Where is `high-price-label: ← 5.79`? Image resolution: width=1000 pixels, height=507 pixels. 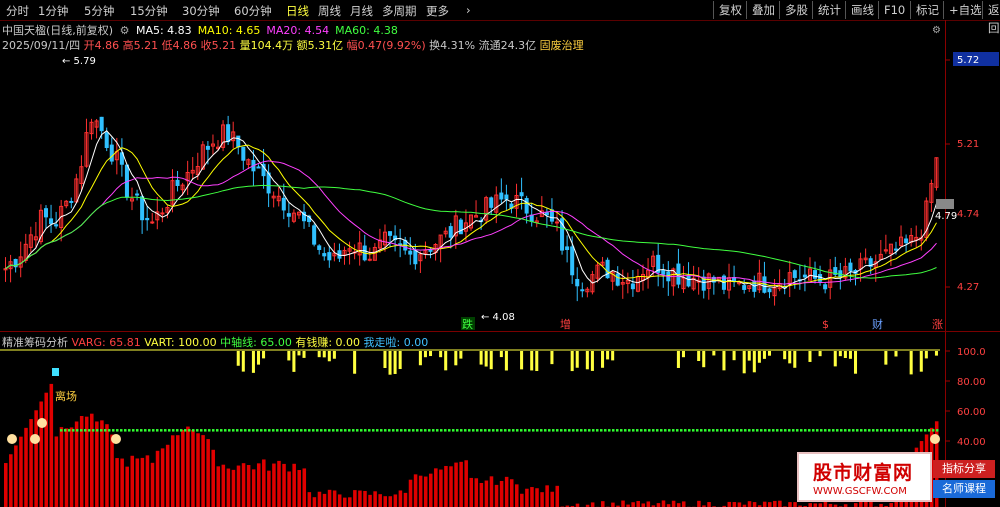
high-price-label: ← 5.79 is located at coordinates (79, 61).